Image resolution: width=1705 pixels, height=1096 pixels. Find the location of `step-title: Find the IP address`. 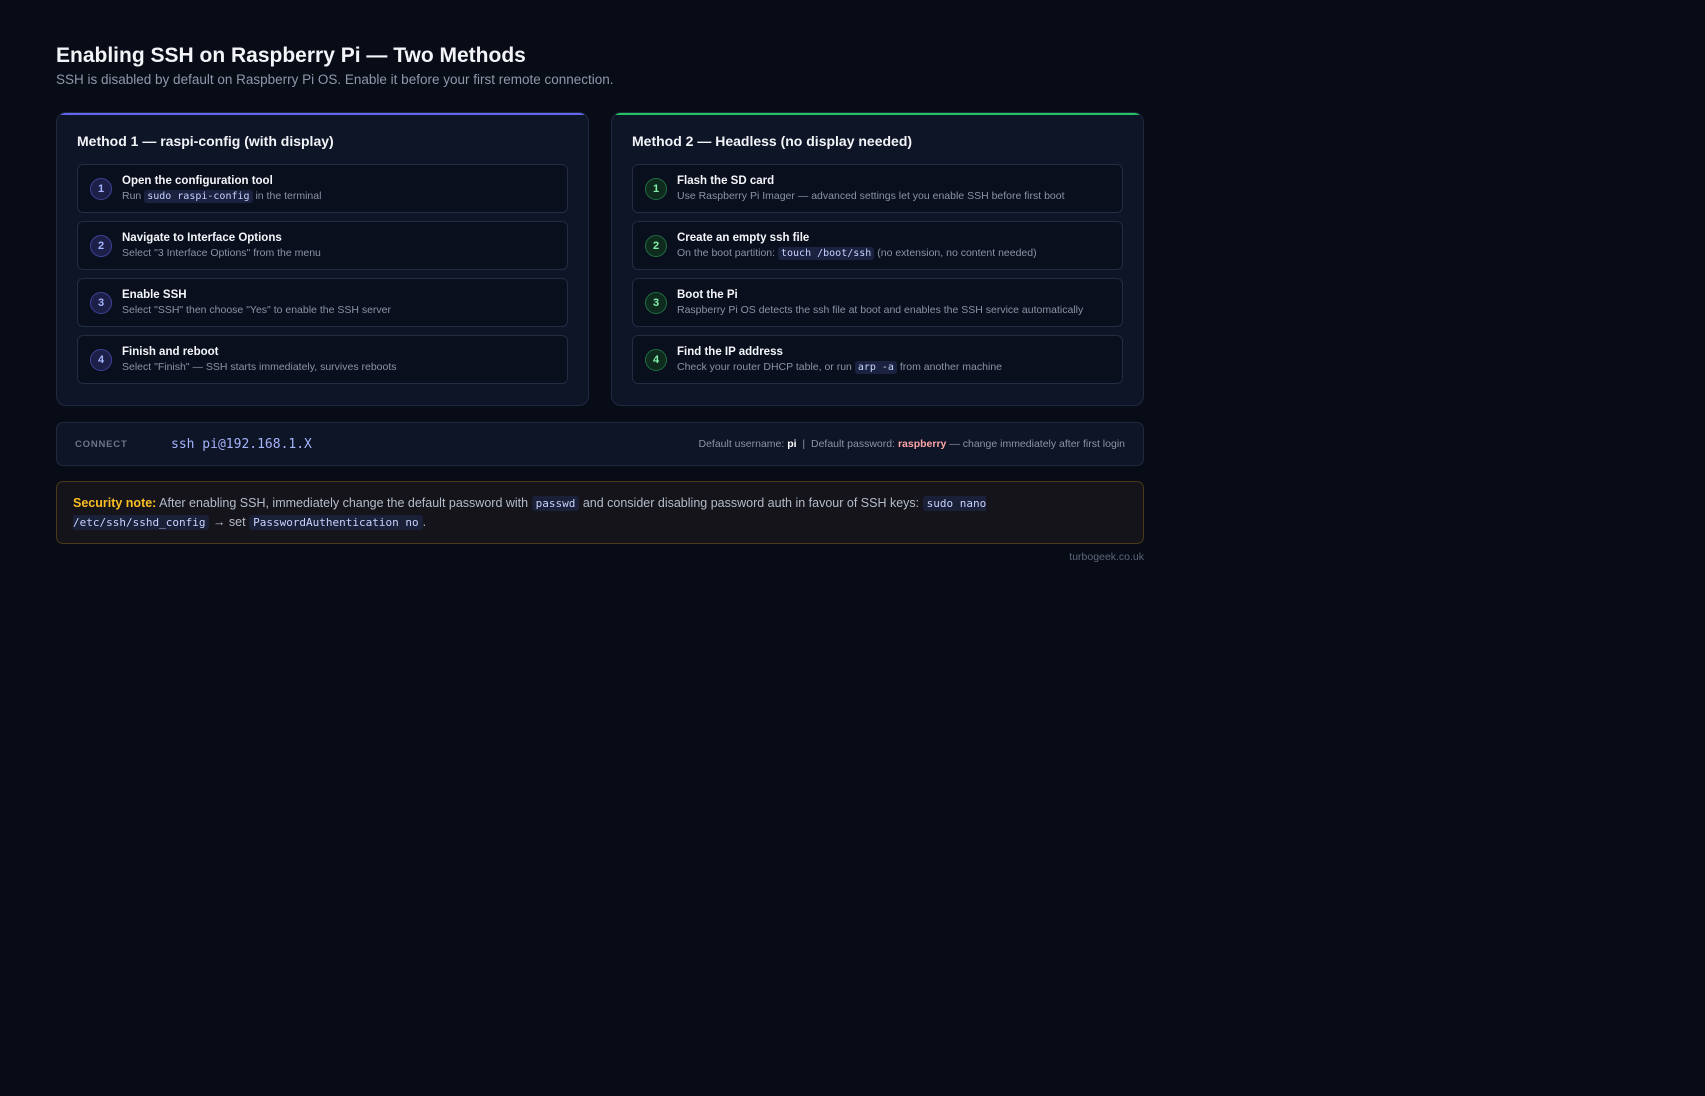

step-title: Find the IP address is located at coordinates (730, 351).